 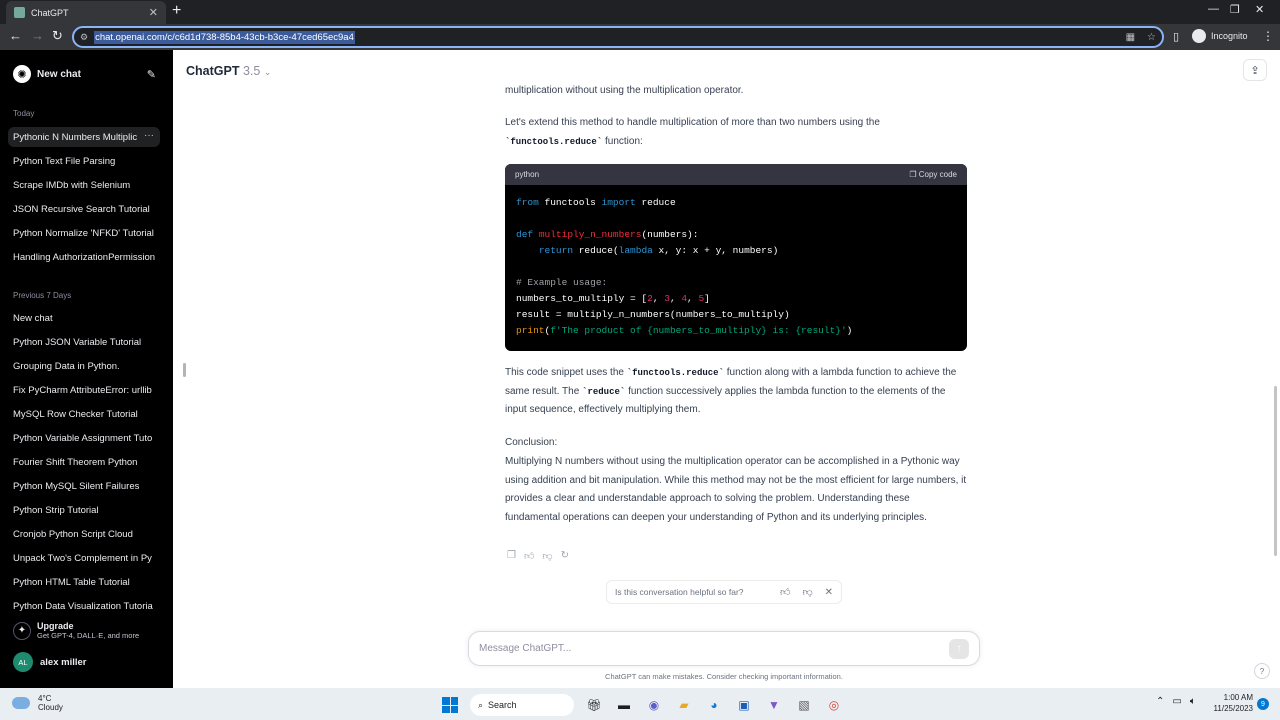 What do you see at coordinates (684, 705) in the screenshot?
I see `file-explorer-icon: ▰` at bounding box center [684, 705].